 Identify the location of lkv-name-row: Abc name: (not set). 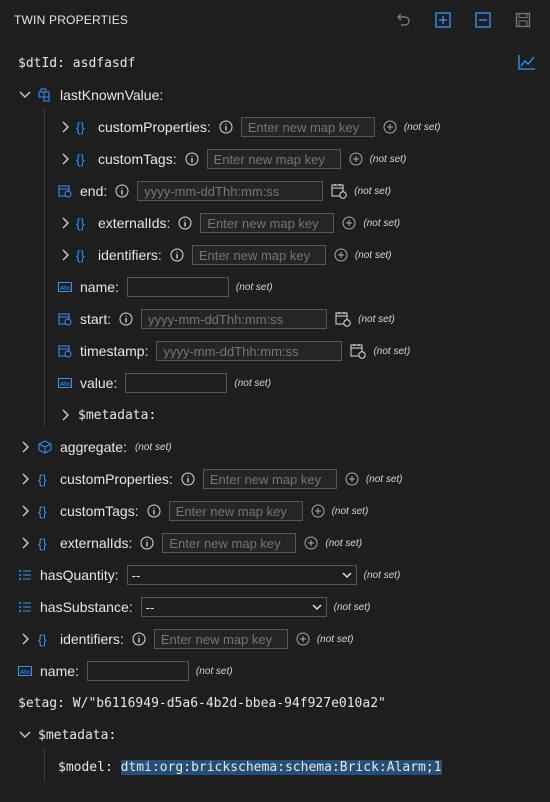
(165, 287).